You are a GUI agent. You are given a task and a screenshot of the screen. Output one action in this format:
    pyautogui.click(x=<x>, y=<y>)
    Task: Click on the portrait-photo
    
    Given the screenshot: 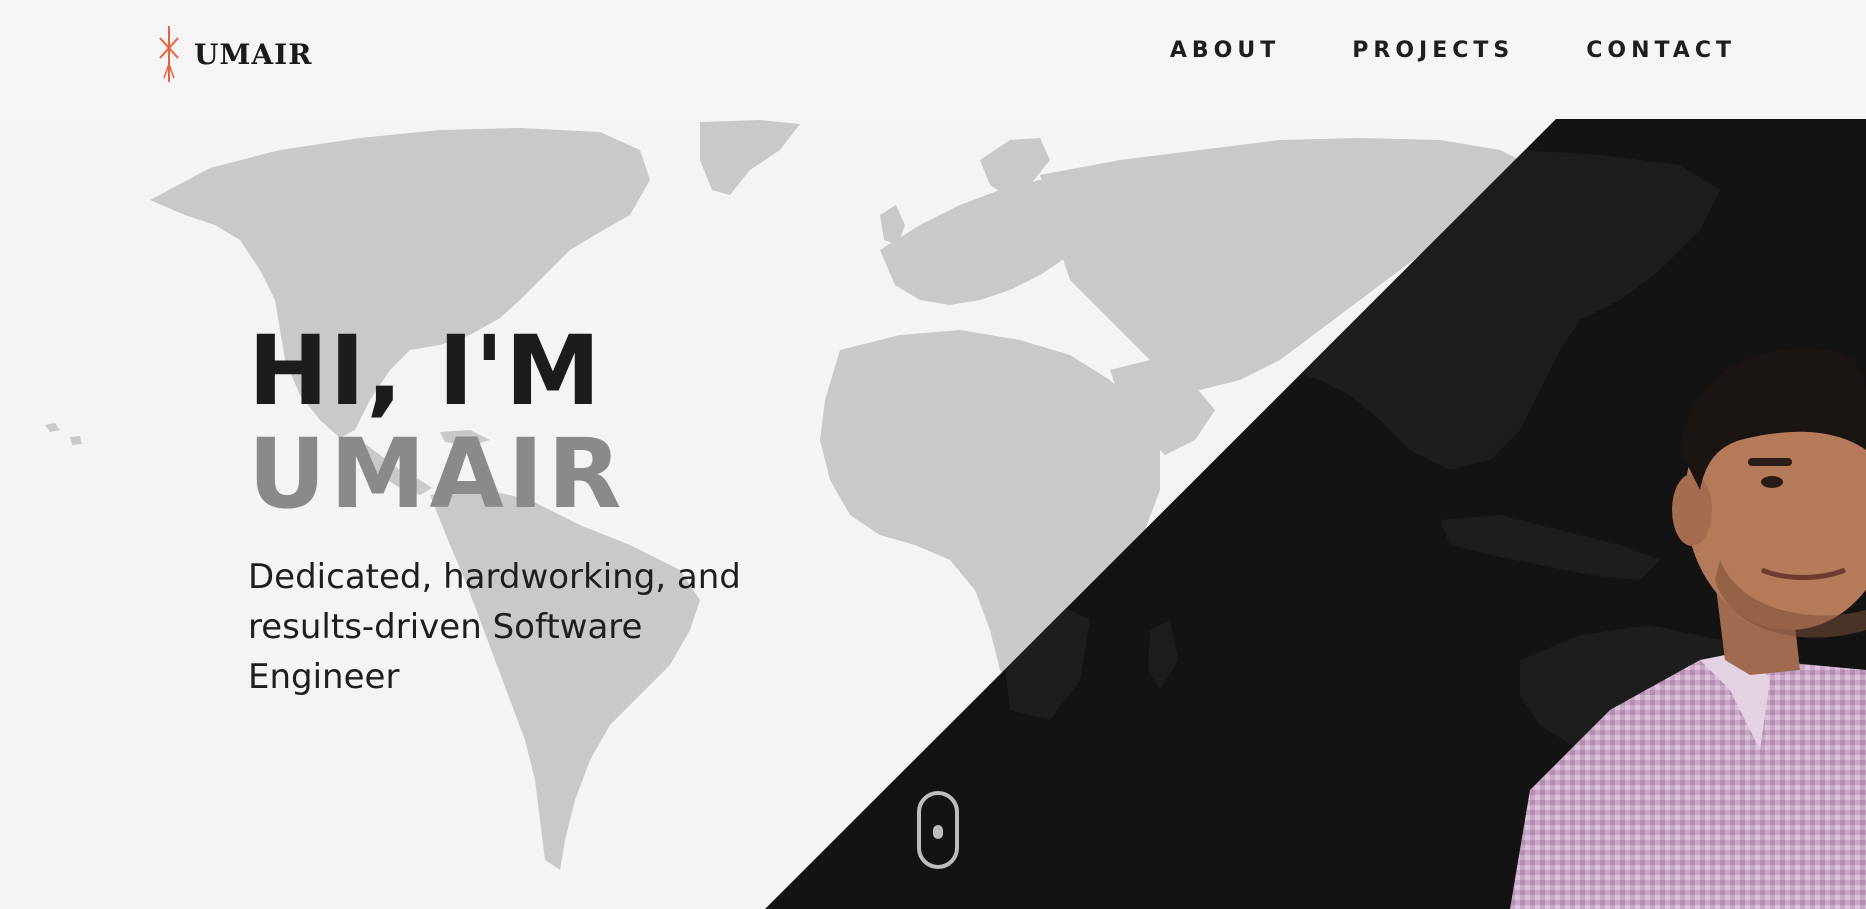 What is the action you would take?
    pyautogui.click(x=1688, y=628)
    